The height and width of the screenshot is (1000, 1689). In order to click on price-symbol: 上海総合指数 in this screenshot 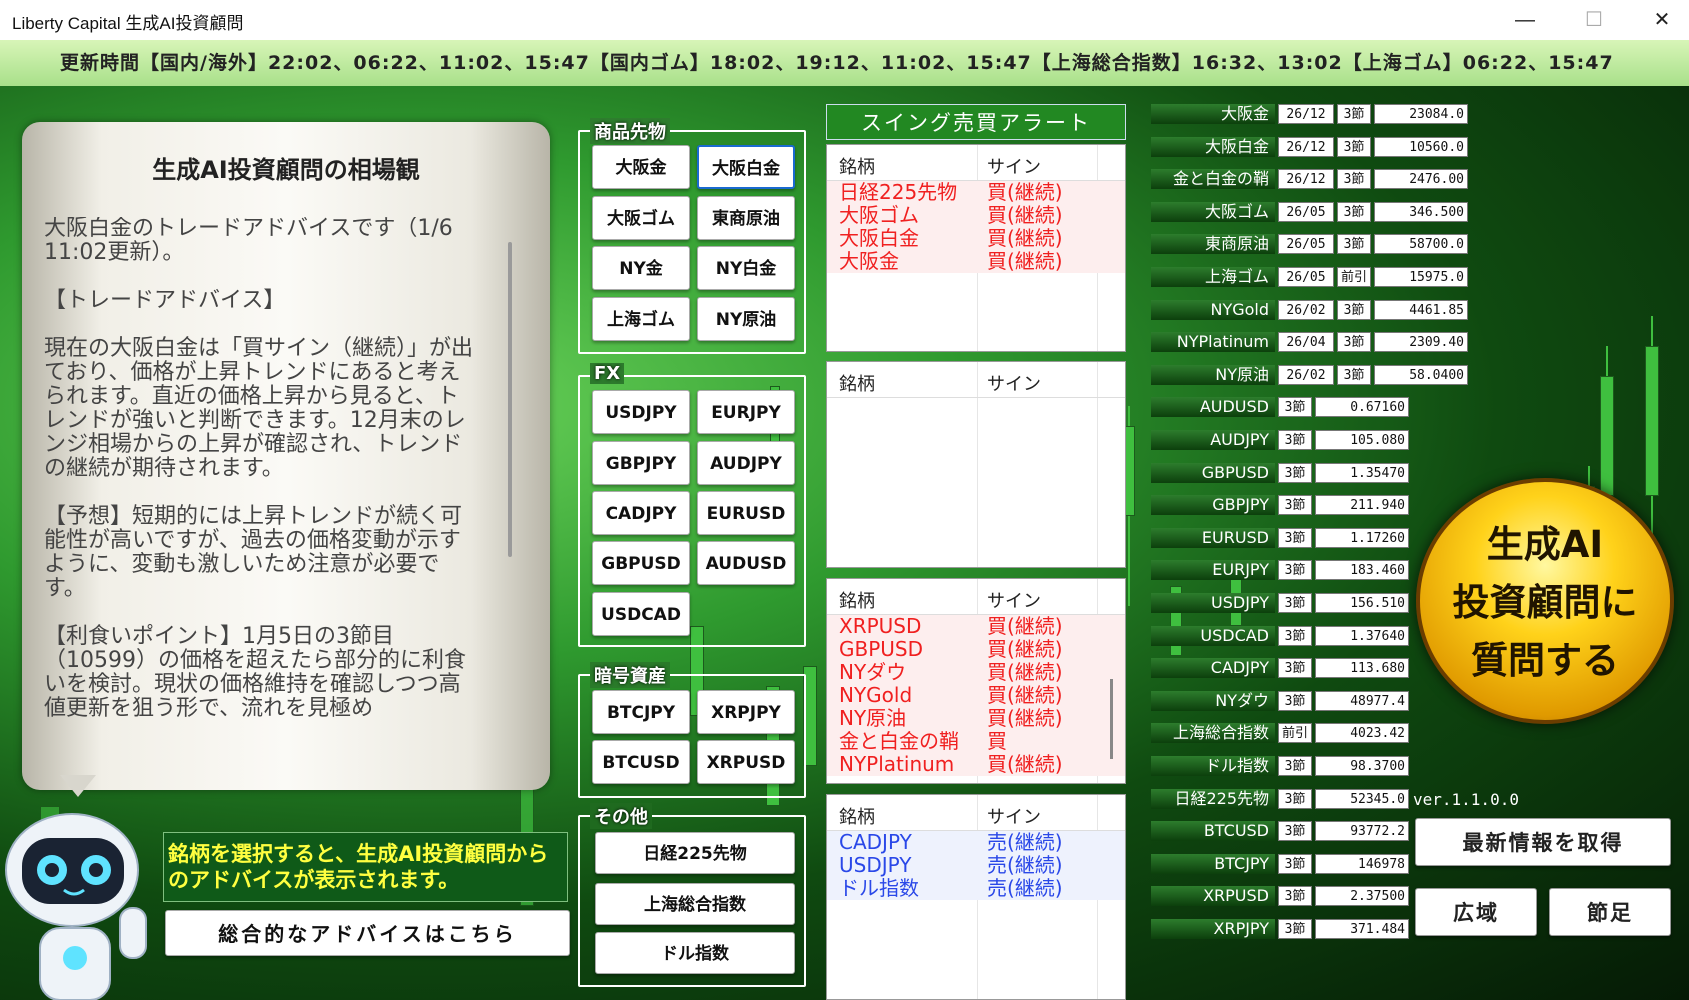, I will do `click(1213, 733)`.